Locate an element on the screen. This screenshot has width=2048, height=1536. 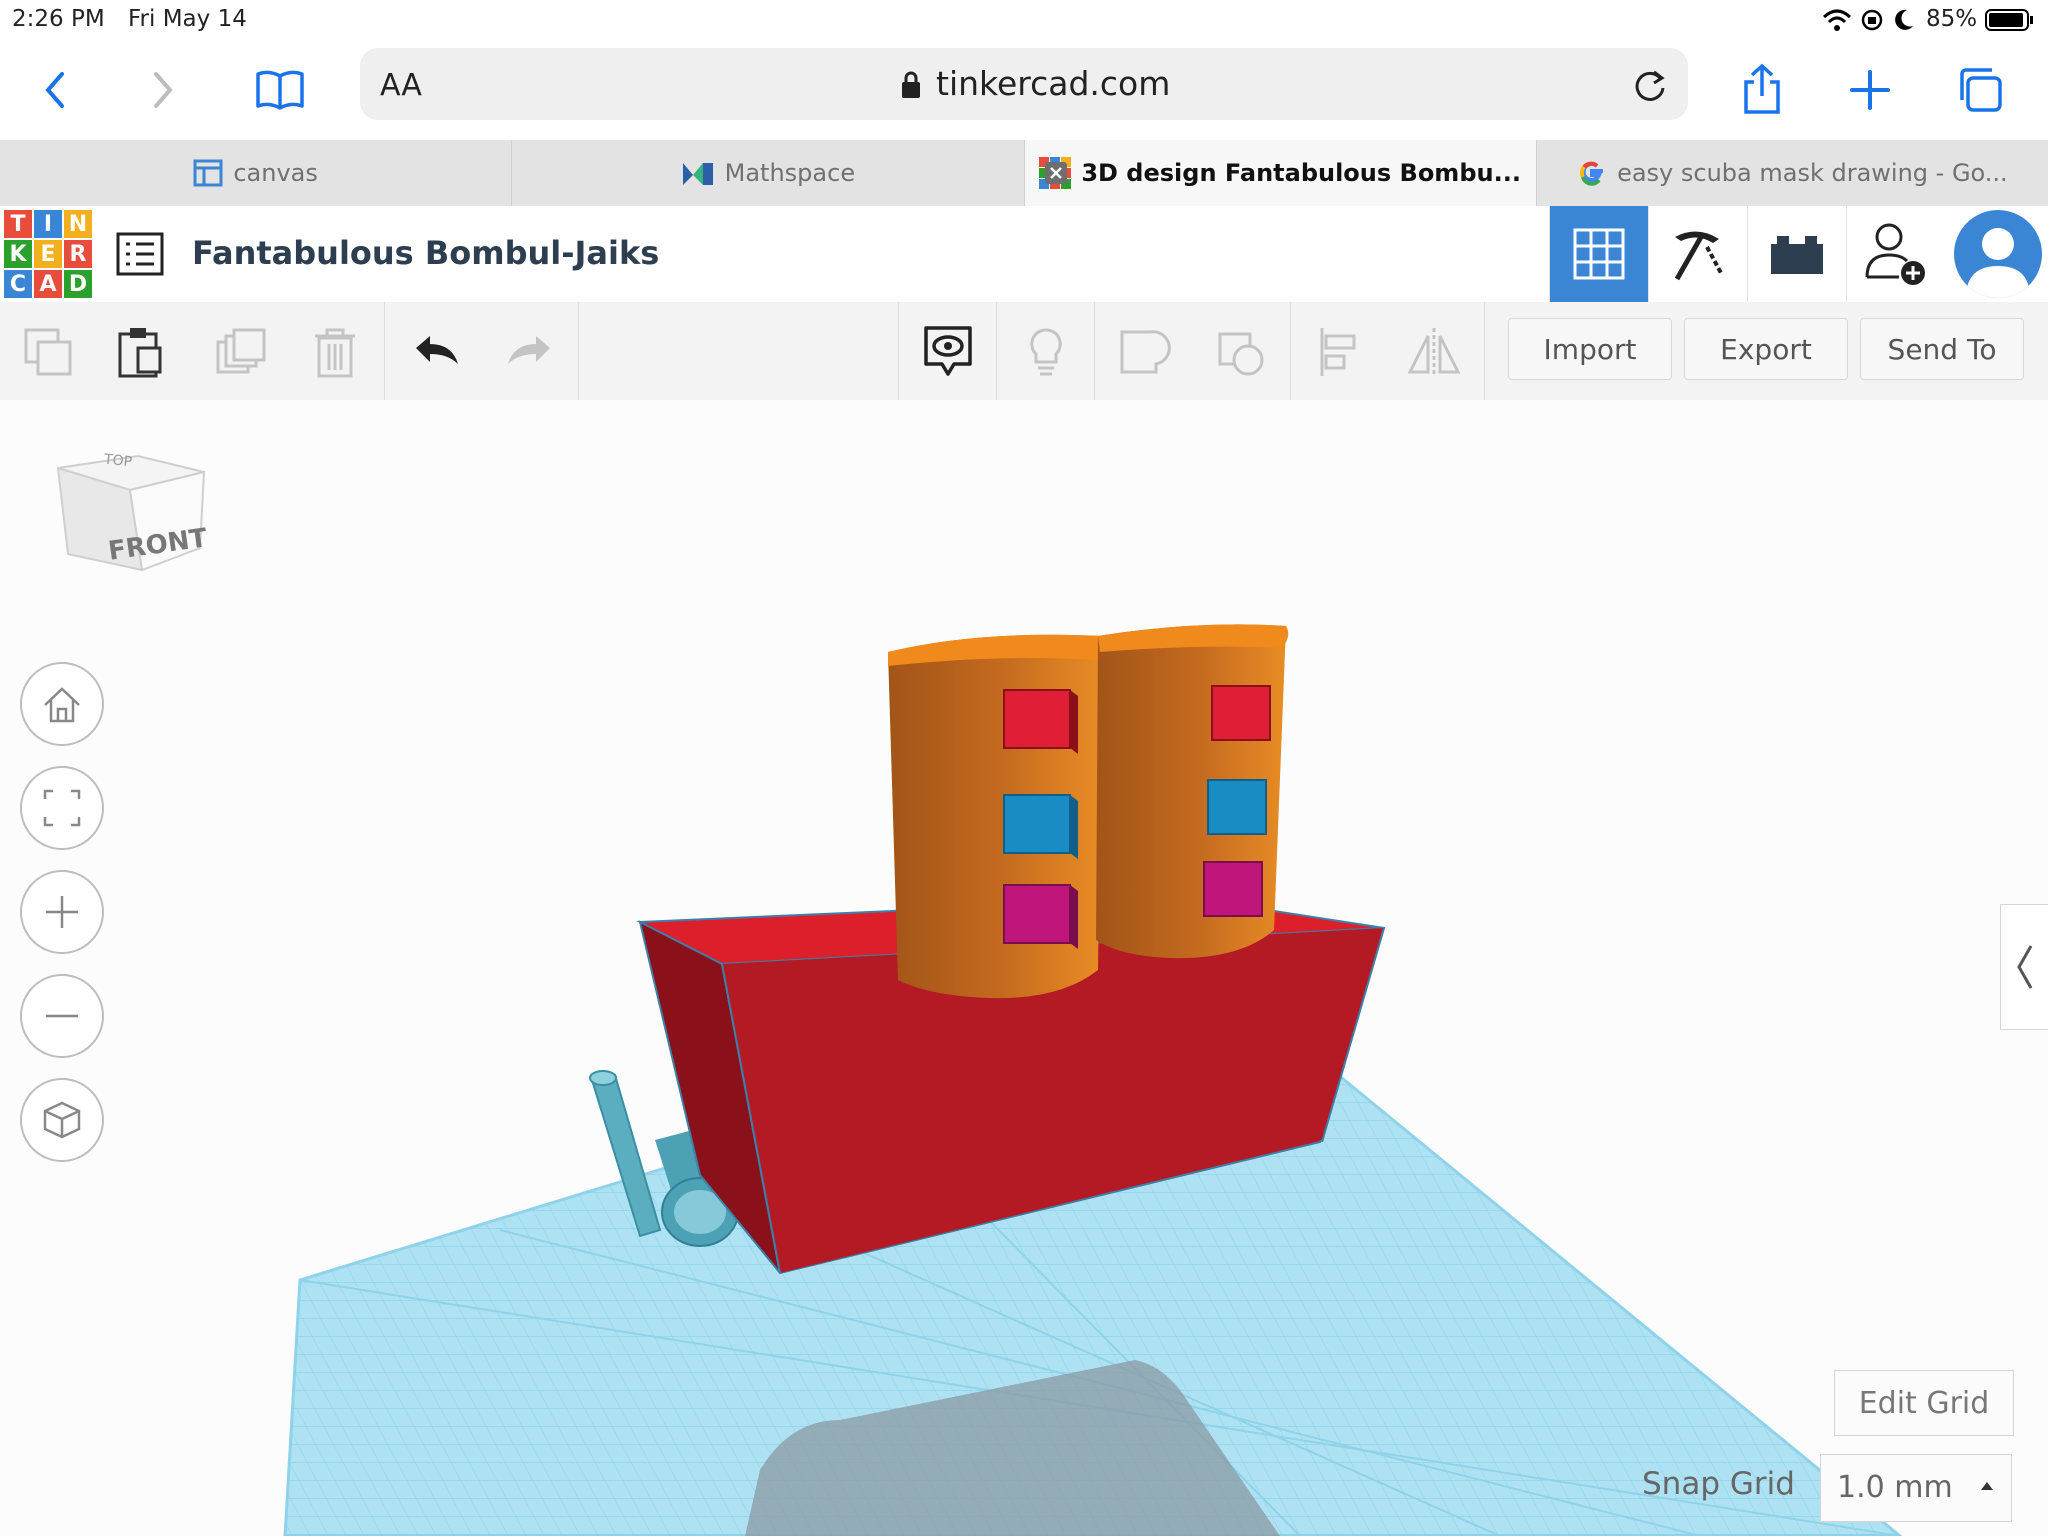
tab-label: Mathspace is located at coordinates (790, 173).